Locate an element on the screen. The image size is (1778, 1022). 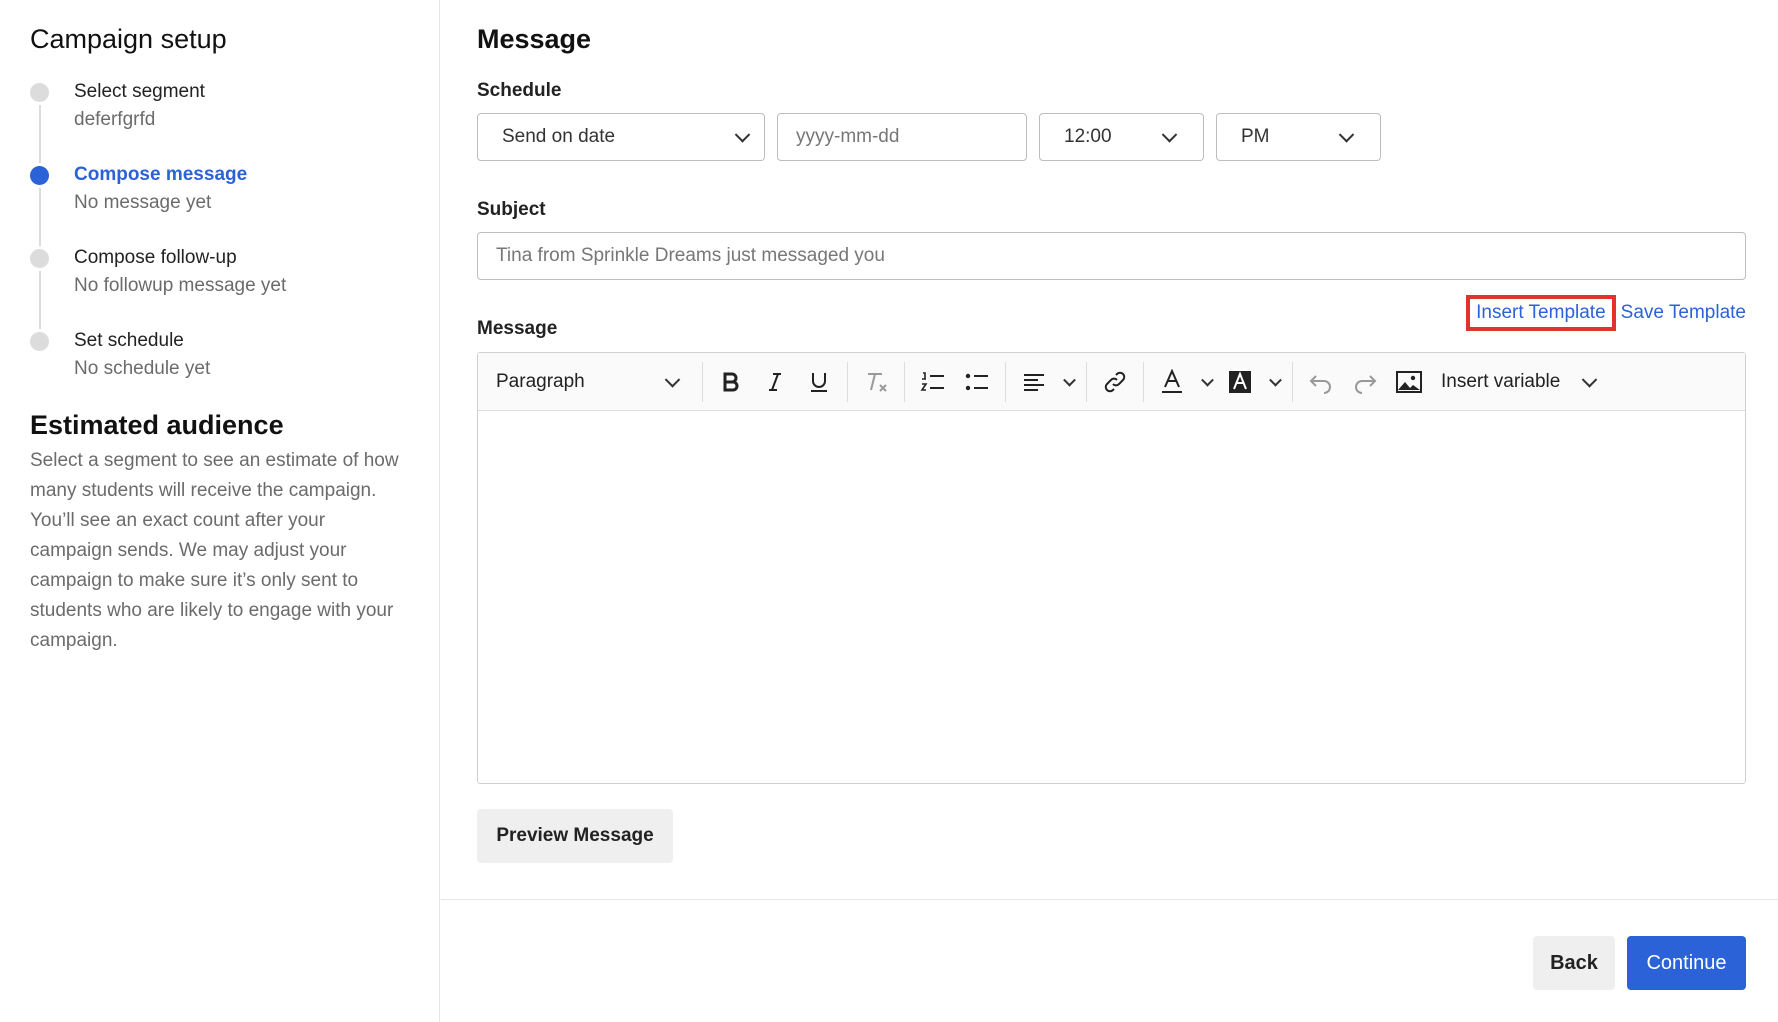
text-color-icon is located at coordinates (1172, 380).